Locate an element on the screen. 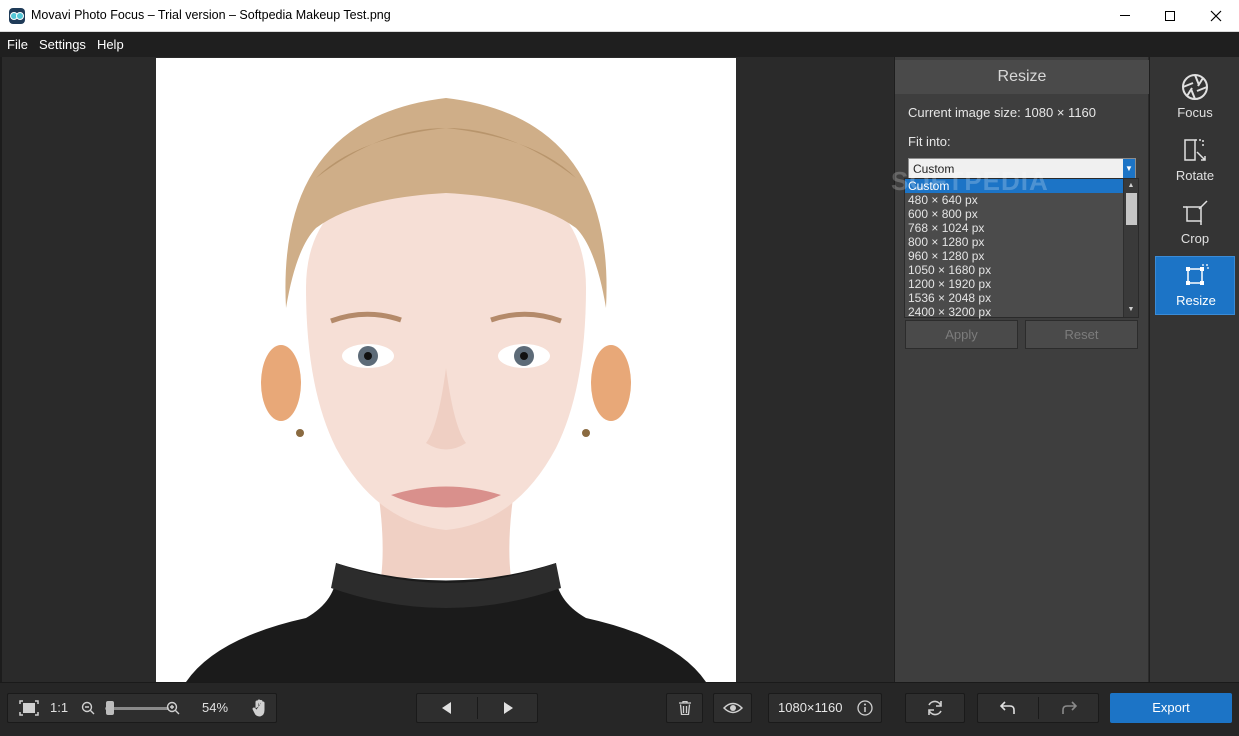 This screenshot has width=1239, height=736. softpedia-watermark: SOFTPEDIA is located at coordinates (970, 181).